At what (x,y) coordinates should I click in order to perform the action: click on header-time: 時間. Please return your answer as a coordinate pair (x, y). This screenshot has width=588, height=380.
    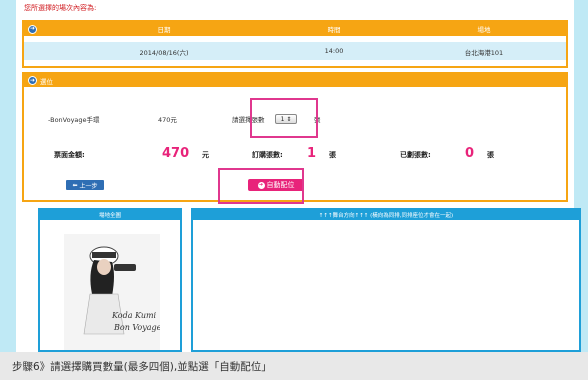
    Looking at the image, I should click on (334, 30).